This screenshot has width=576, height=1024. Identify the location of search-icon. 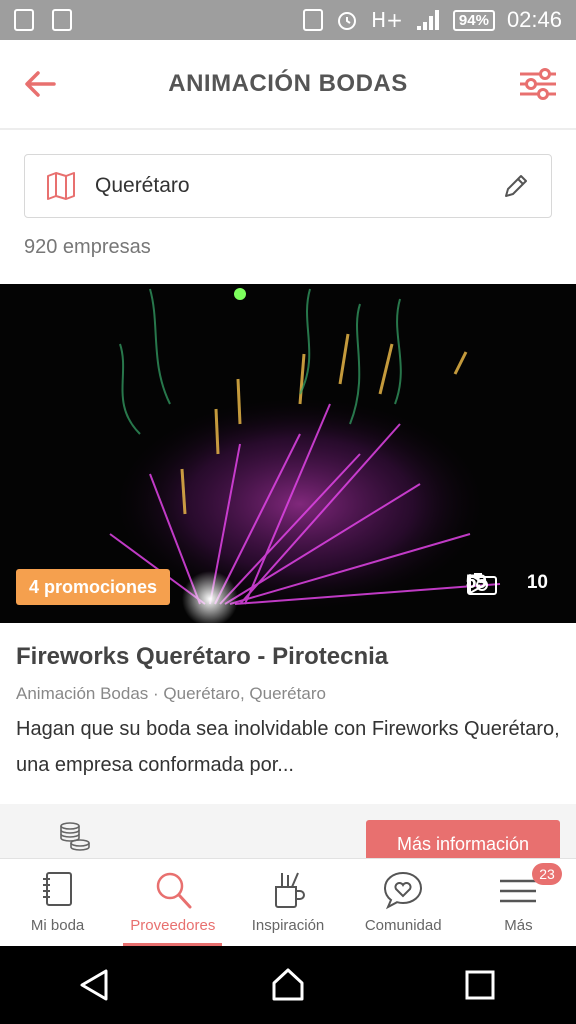
(174, 890).